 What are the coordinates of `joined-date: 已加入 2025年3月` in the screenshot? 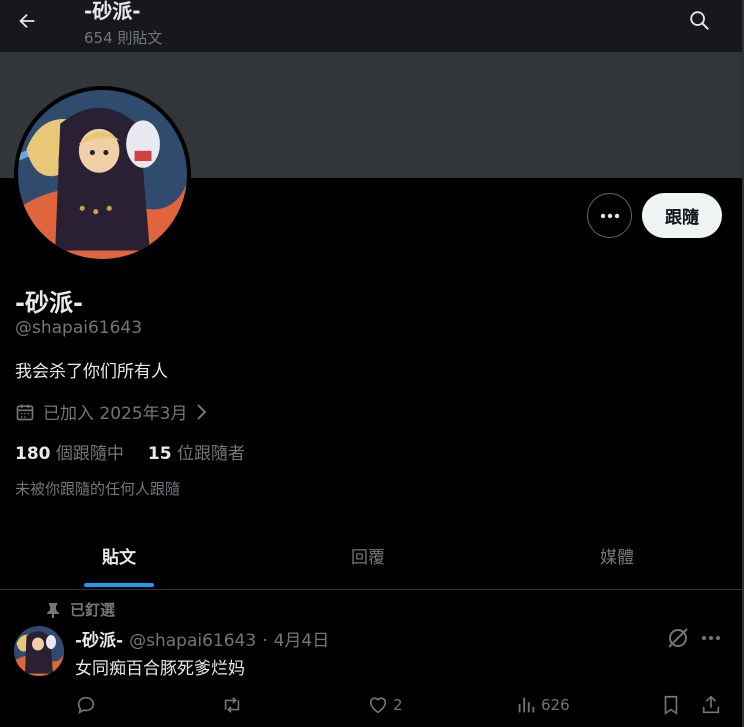 It's located at (111, 411).